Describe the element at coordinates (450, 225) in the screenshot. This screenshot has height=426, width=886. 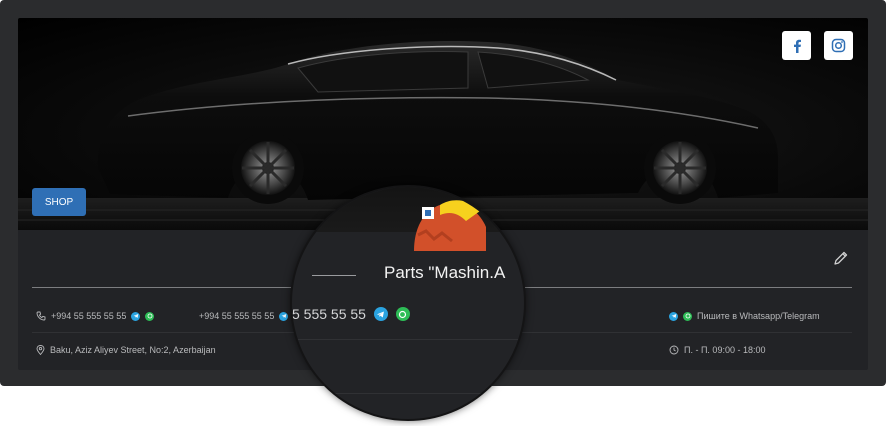
I see `store-logo` at that location.